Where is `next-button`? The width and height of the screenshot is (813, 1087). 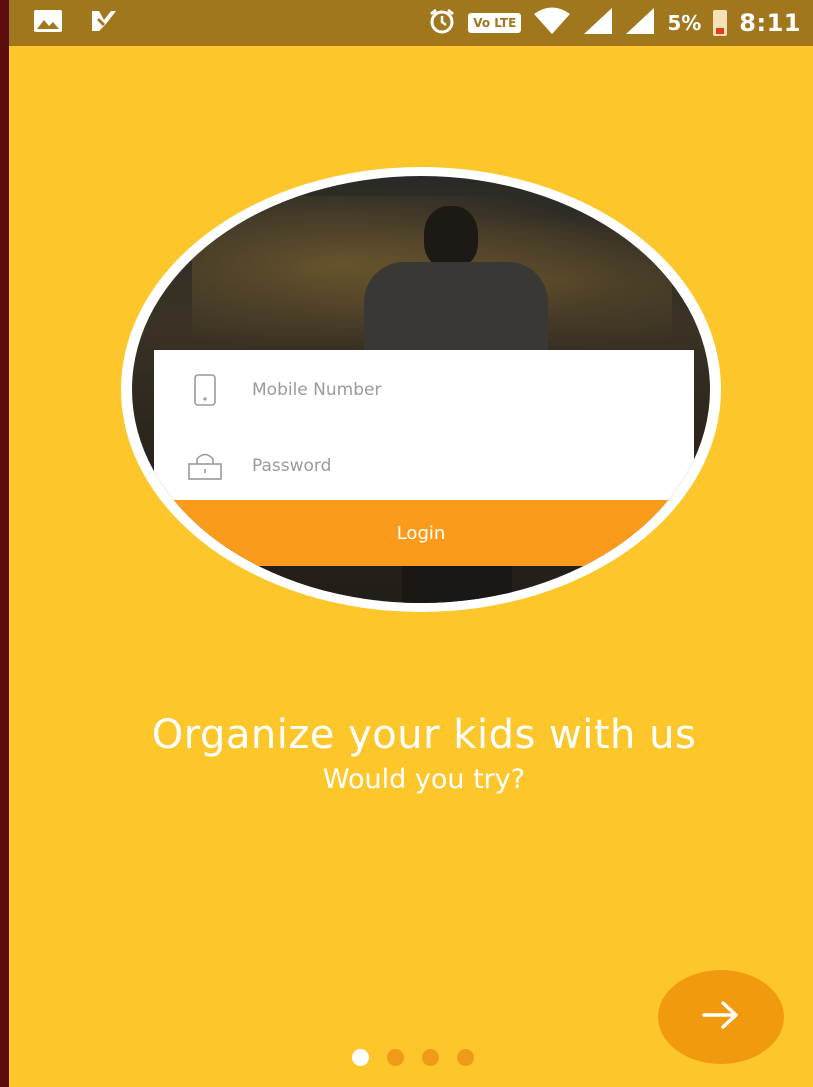
next-button is located at coordinates (721, 1017).